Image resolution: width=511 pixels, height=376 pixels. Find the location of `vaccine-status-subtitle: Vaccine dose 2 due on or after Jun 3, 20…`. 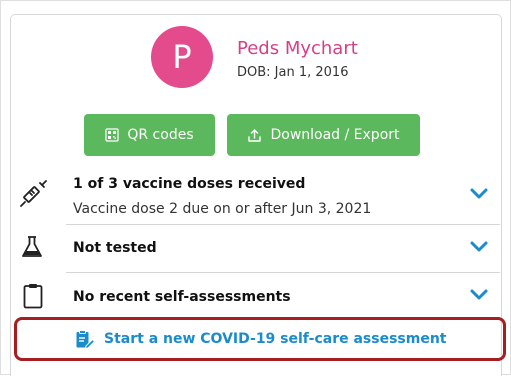

vaccine-status-subtitle: Vaccine dose 2 due on or after Jun 3, 20… is located at coordinates (222, 209).